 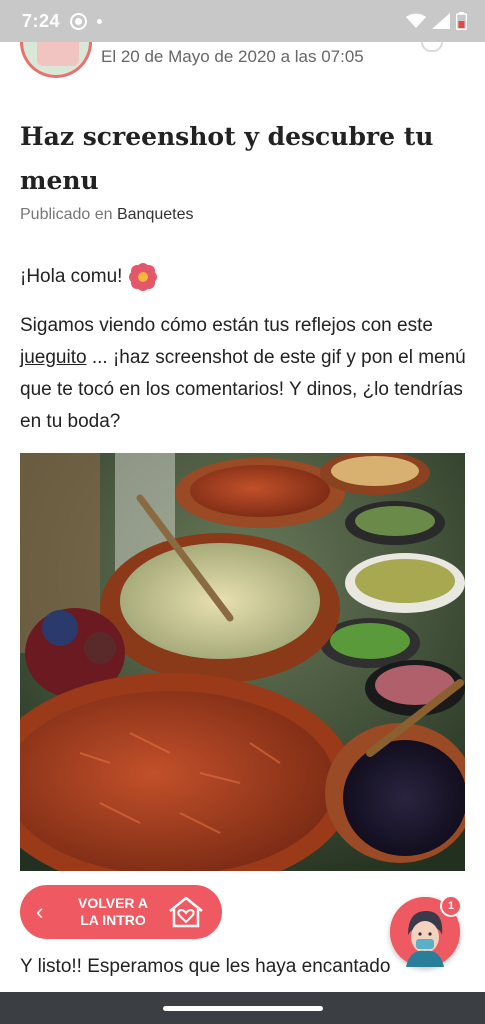 What do you see at coordinates (112, 911) in the screenshot?
I see `back-button-label: VOLVER A LA INTRO` at bounding box center [112, 911].